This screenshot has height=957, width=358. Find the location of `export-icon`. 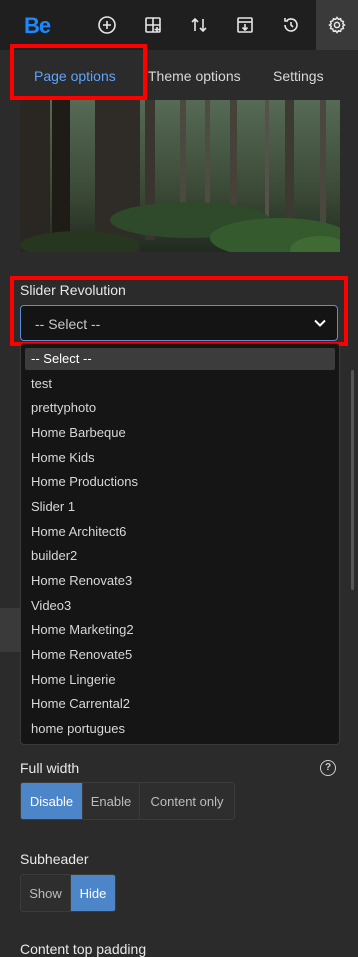

export-icon is located at coordinates (245, 25).